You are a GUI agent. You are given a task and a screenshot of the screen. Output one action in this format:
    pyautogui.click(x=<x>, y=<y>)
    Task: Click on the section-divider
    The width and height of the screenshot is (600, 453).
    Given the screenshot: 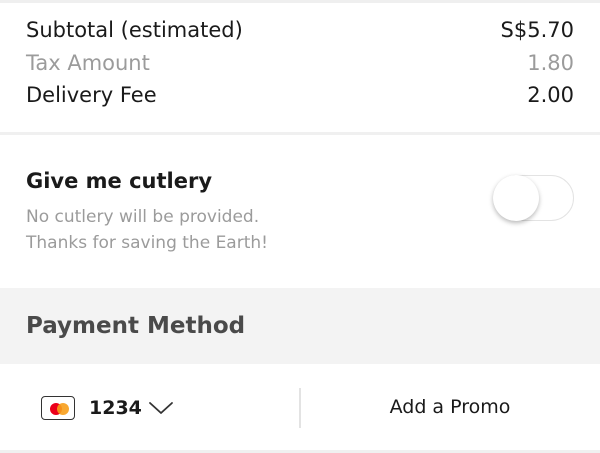 What is the action you would take?
    pyautogui.click(x=300, y=133)
    